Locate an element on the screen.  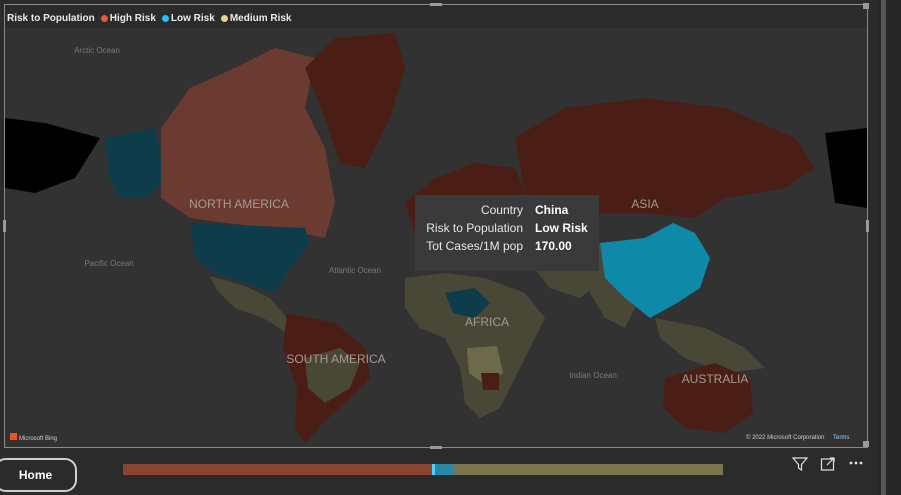
continent-label-africa: AFRICA is located at coordinates (487, 322).